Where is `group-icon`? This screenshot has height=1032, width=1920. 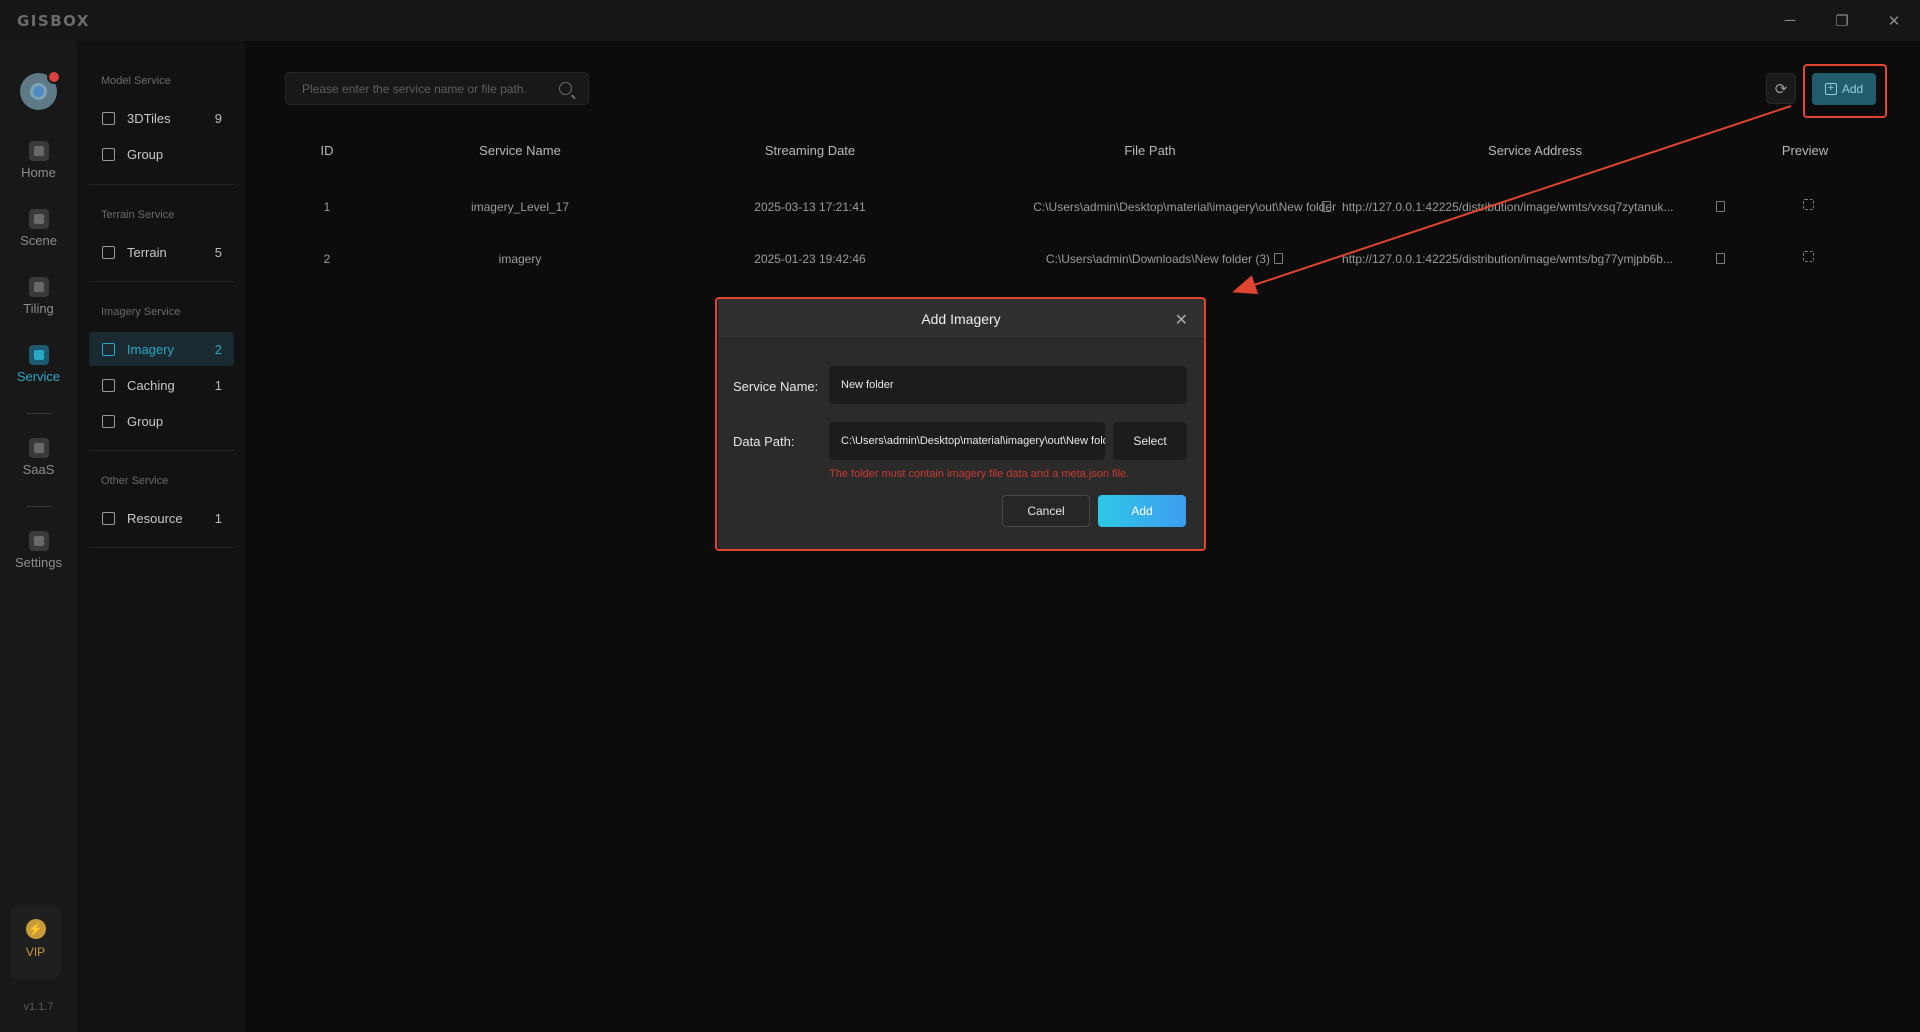
group-icon is located at coordinates (108, 421).